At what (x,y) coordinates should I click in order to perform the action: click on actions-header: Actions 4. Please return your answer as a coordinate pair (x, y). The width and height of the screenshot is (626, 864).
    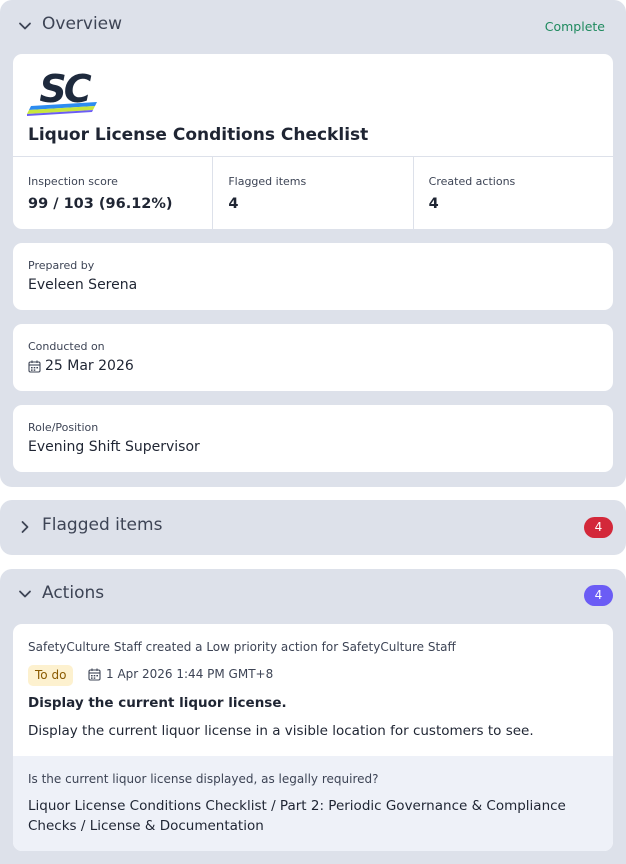
    Looking at the image, I should click on (313, 595).